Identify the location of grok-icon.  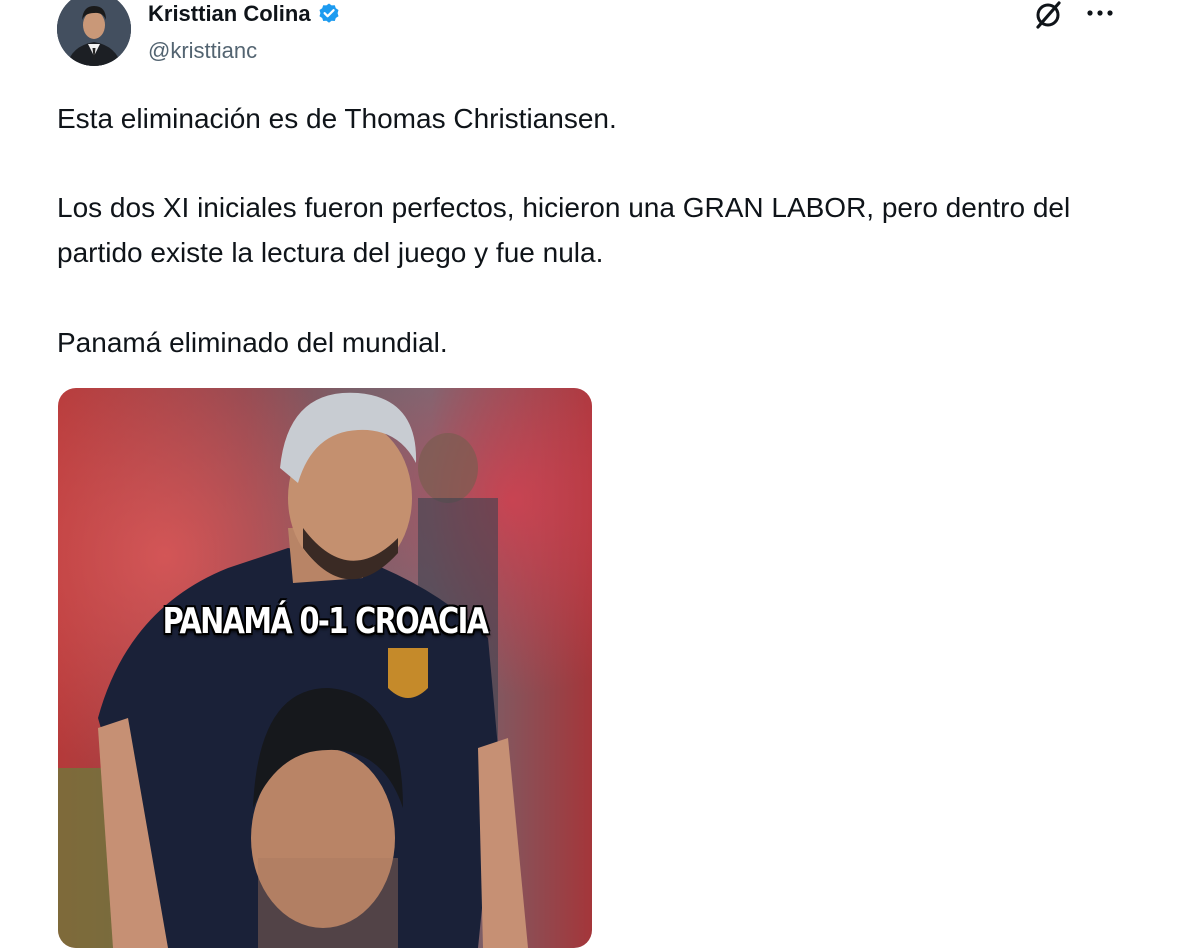
(1048, 15).